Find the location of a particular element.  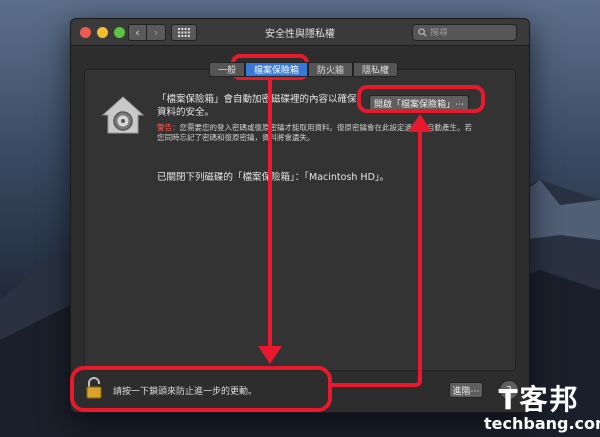

turn-on-filevault-button: 開啟「檔案保險箱」⋯ is located at coordinates (419, 103).